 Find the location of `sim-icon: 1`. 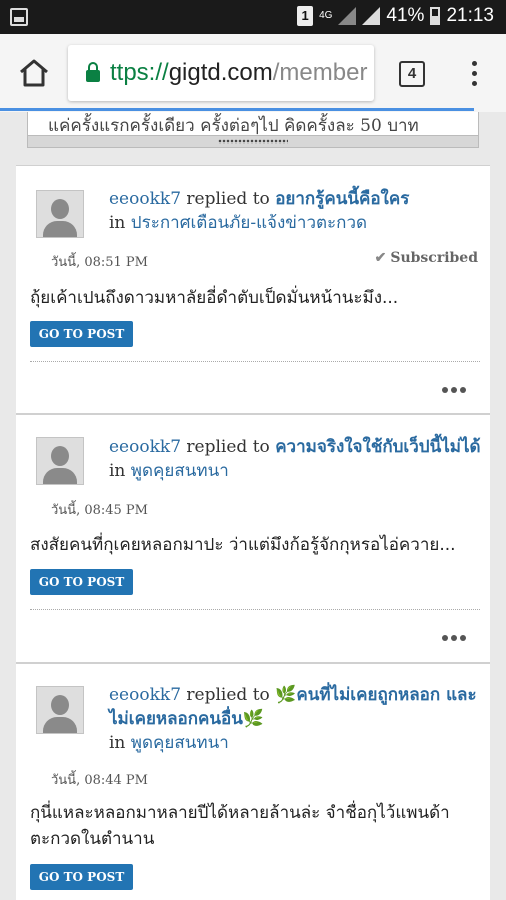

sim-icon: 1 is located at coordinates (305, 16).